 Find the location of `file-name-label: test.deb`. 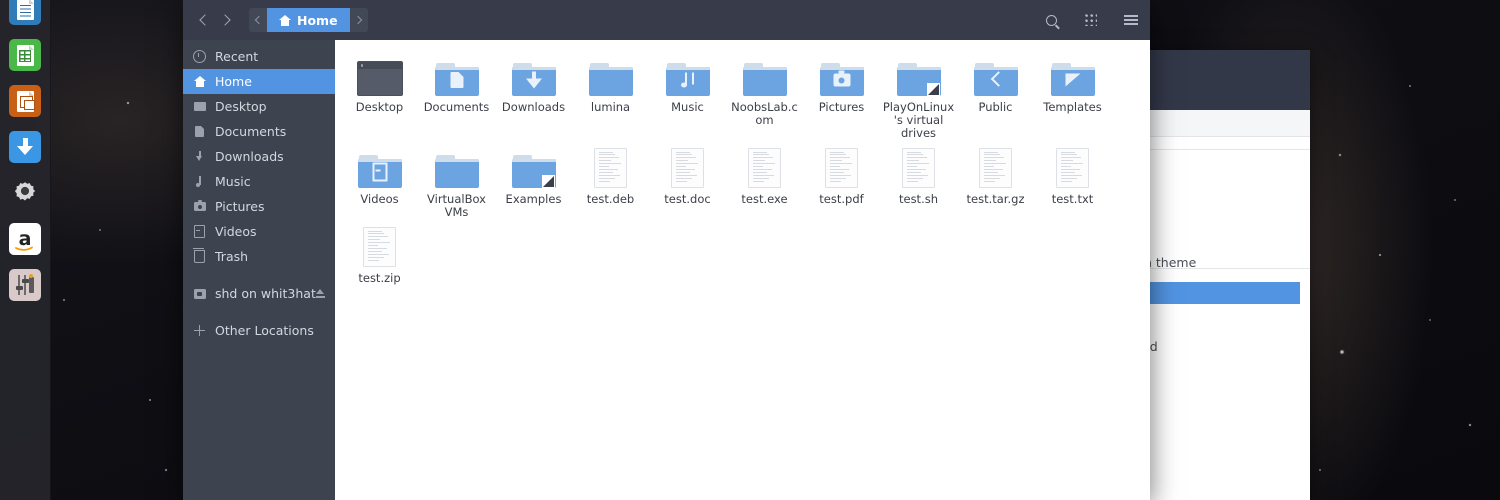

file-name-label: test.deb is located at coordinates (610, 199).